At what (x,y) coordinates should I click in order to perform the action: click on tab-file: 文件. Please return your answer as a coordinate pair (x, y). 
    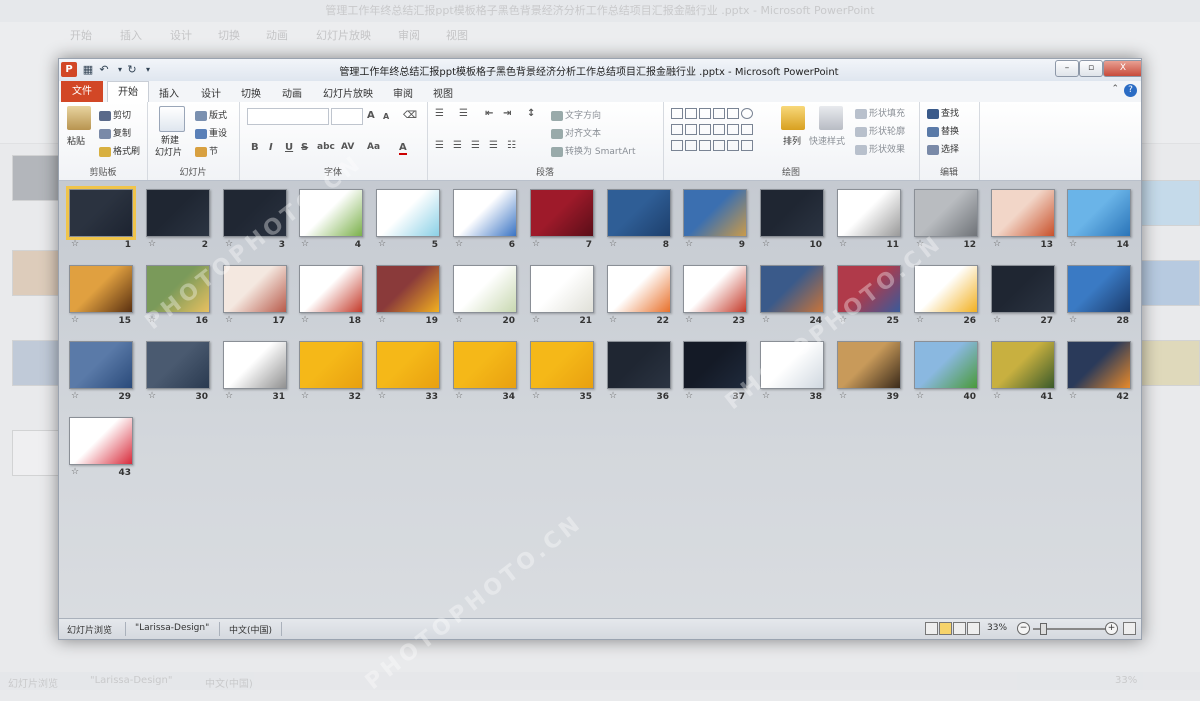
    Looking at the image, I should click on (82, 91).